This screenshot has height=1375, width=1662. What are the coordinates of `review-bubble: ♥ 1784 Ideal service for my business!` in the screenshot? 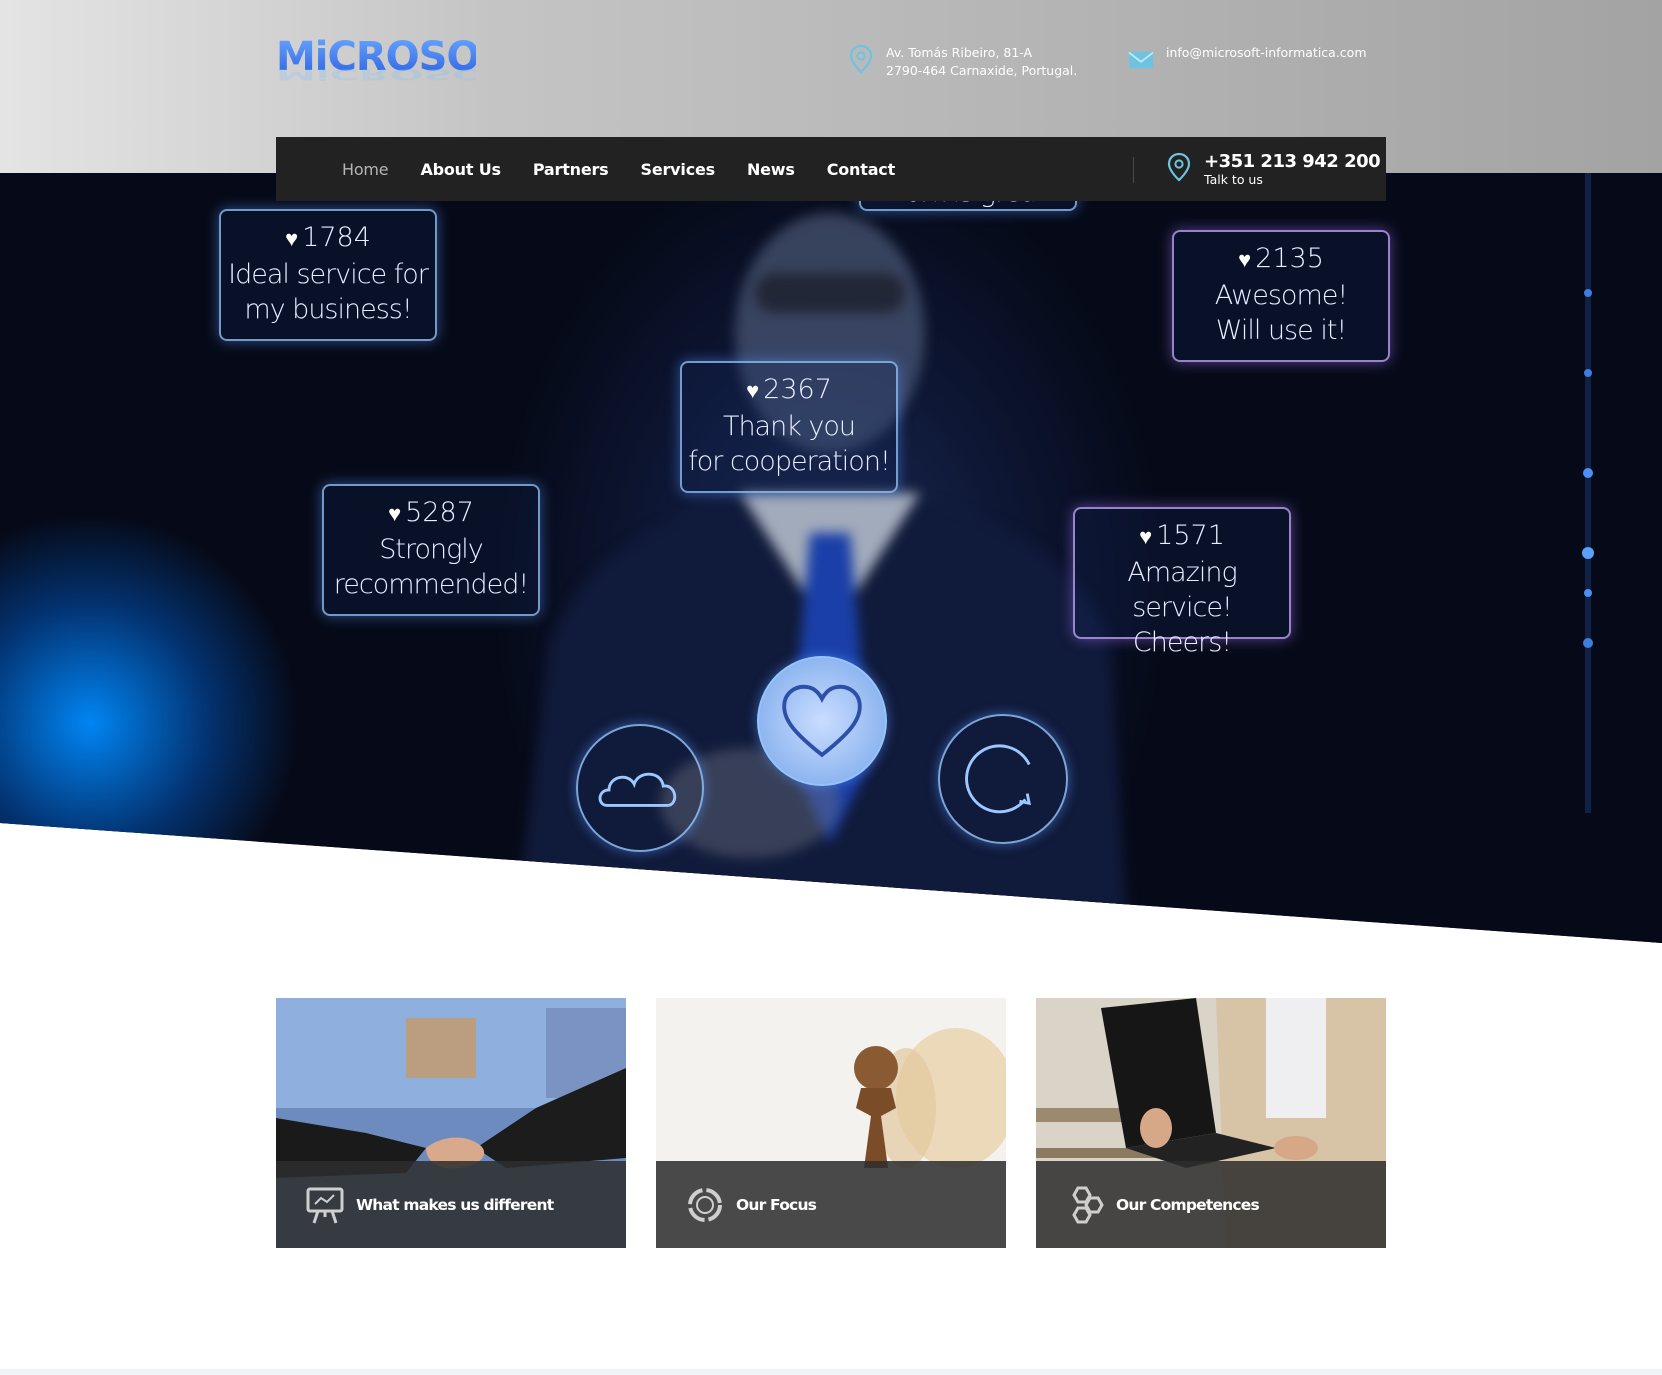 It's located at (328, 275).